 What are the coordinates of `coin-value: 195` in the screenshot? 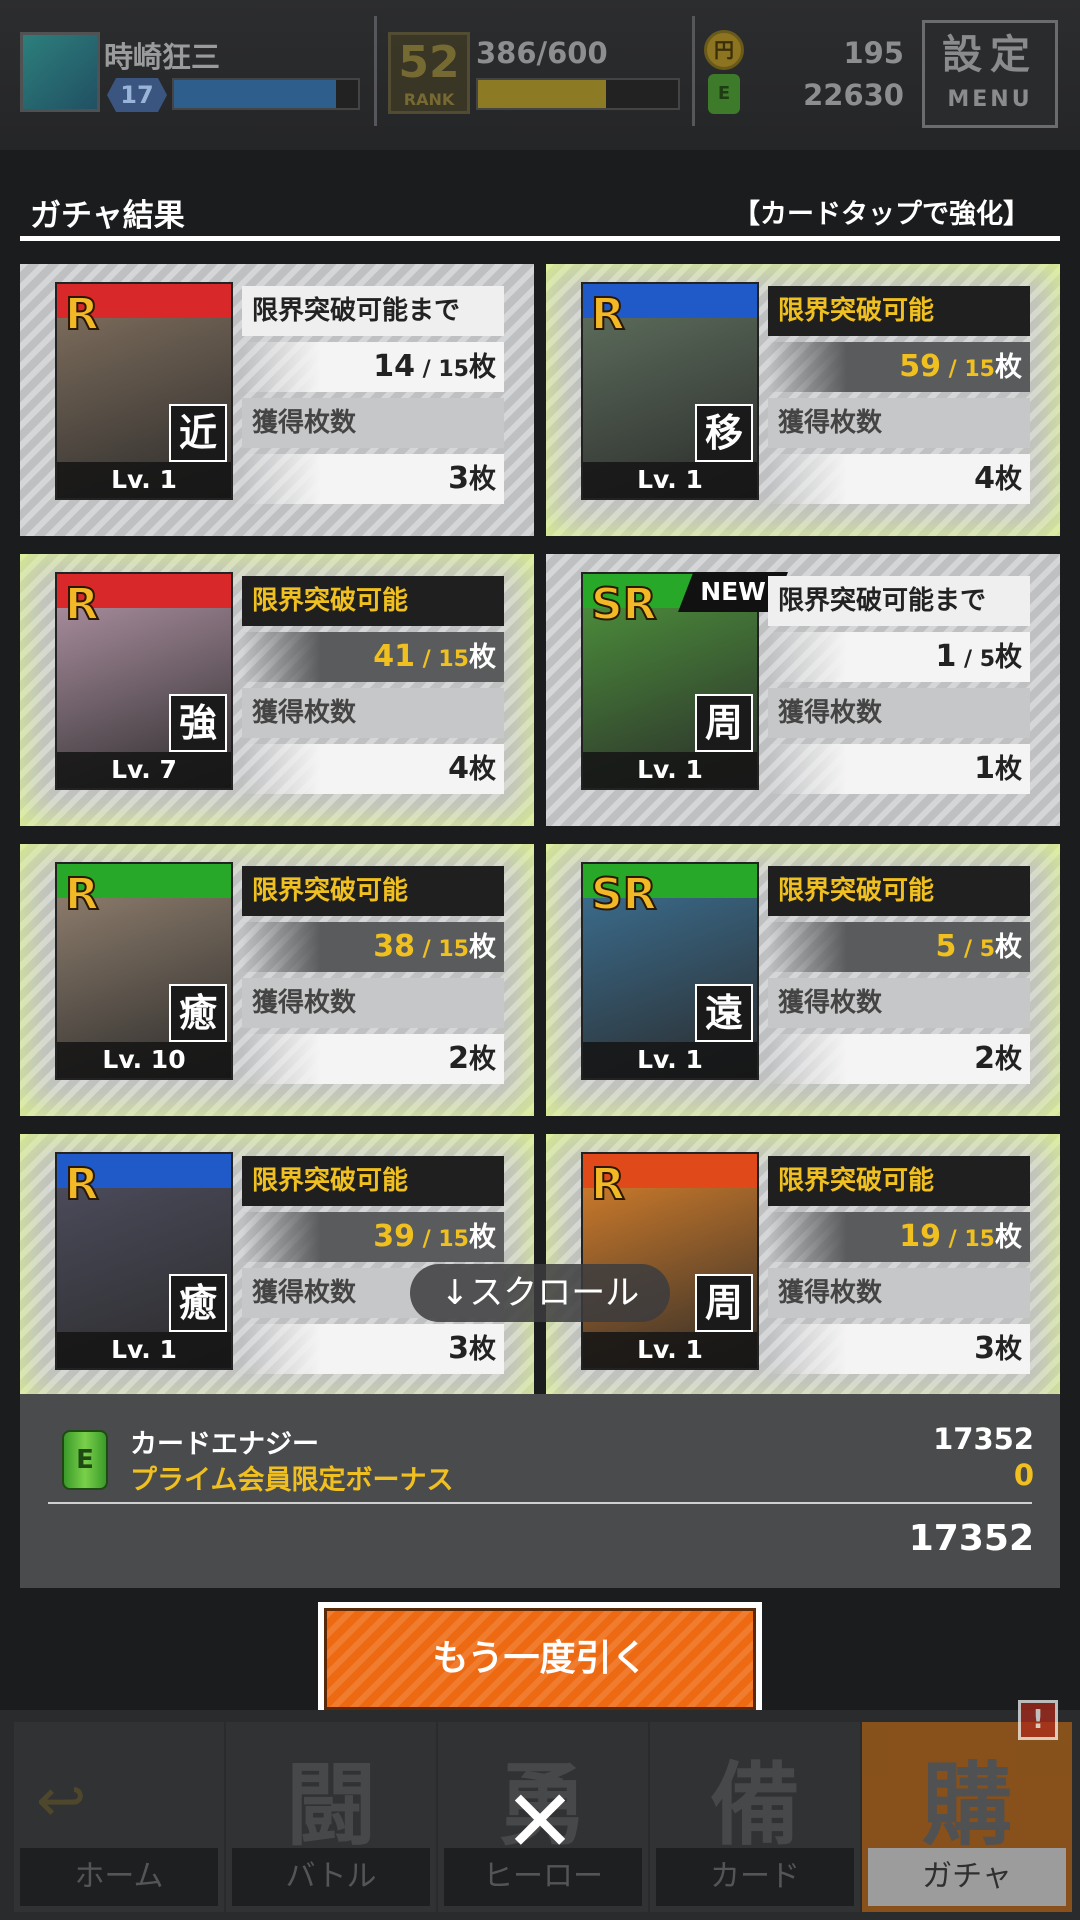 It's located at (873, 53).